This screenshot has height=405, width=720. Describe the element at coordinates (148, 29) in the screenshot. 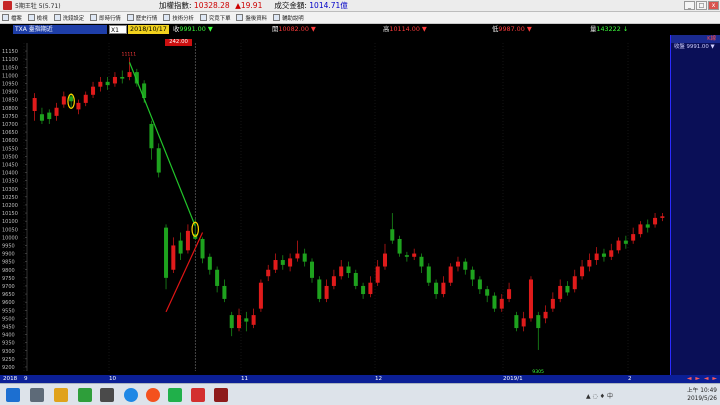

I see `cursor-date: 2018/10/17` at that location.